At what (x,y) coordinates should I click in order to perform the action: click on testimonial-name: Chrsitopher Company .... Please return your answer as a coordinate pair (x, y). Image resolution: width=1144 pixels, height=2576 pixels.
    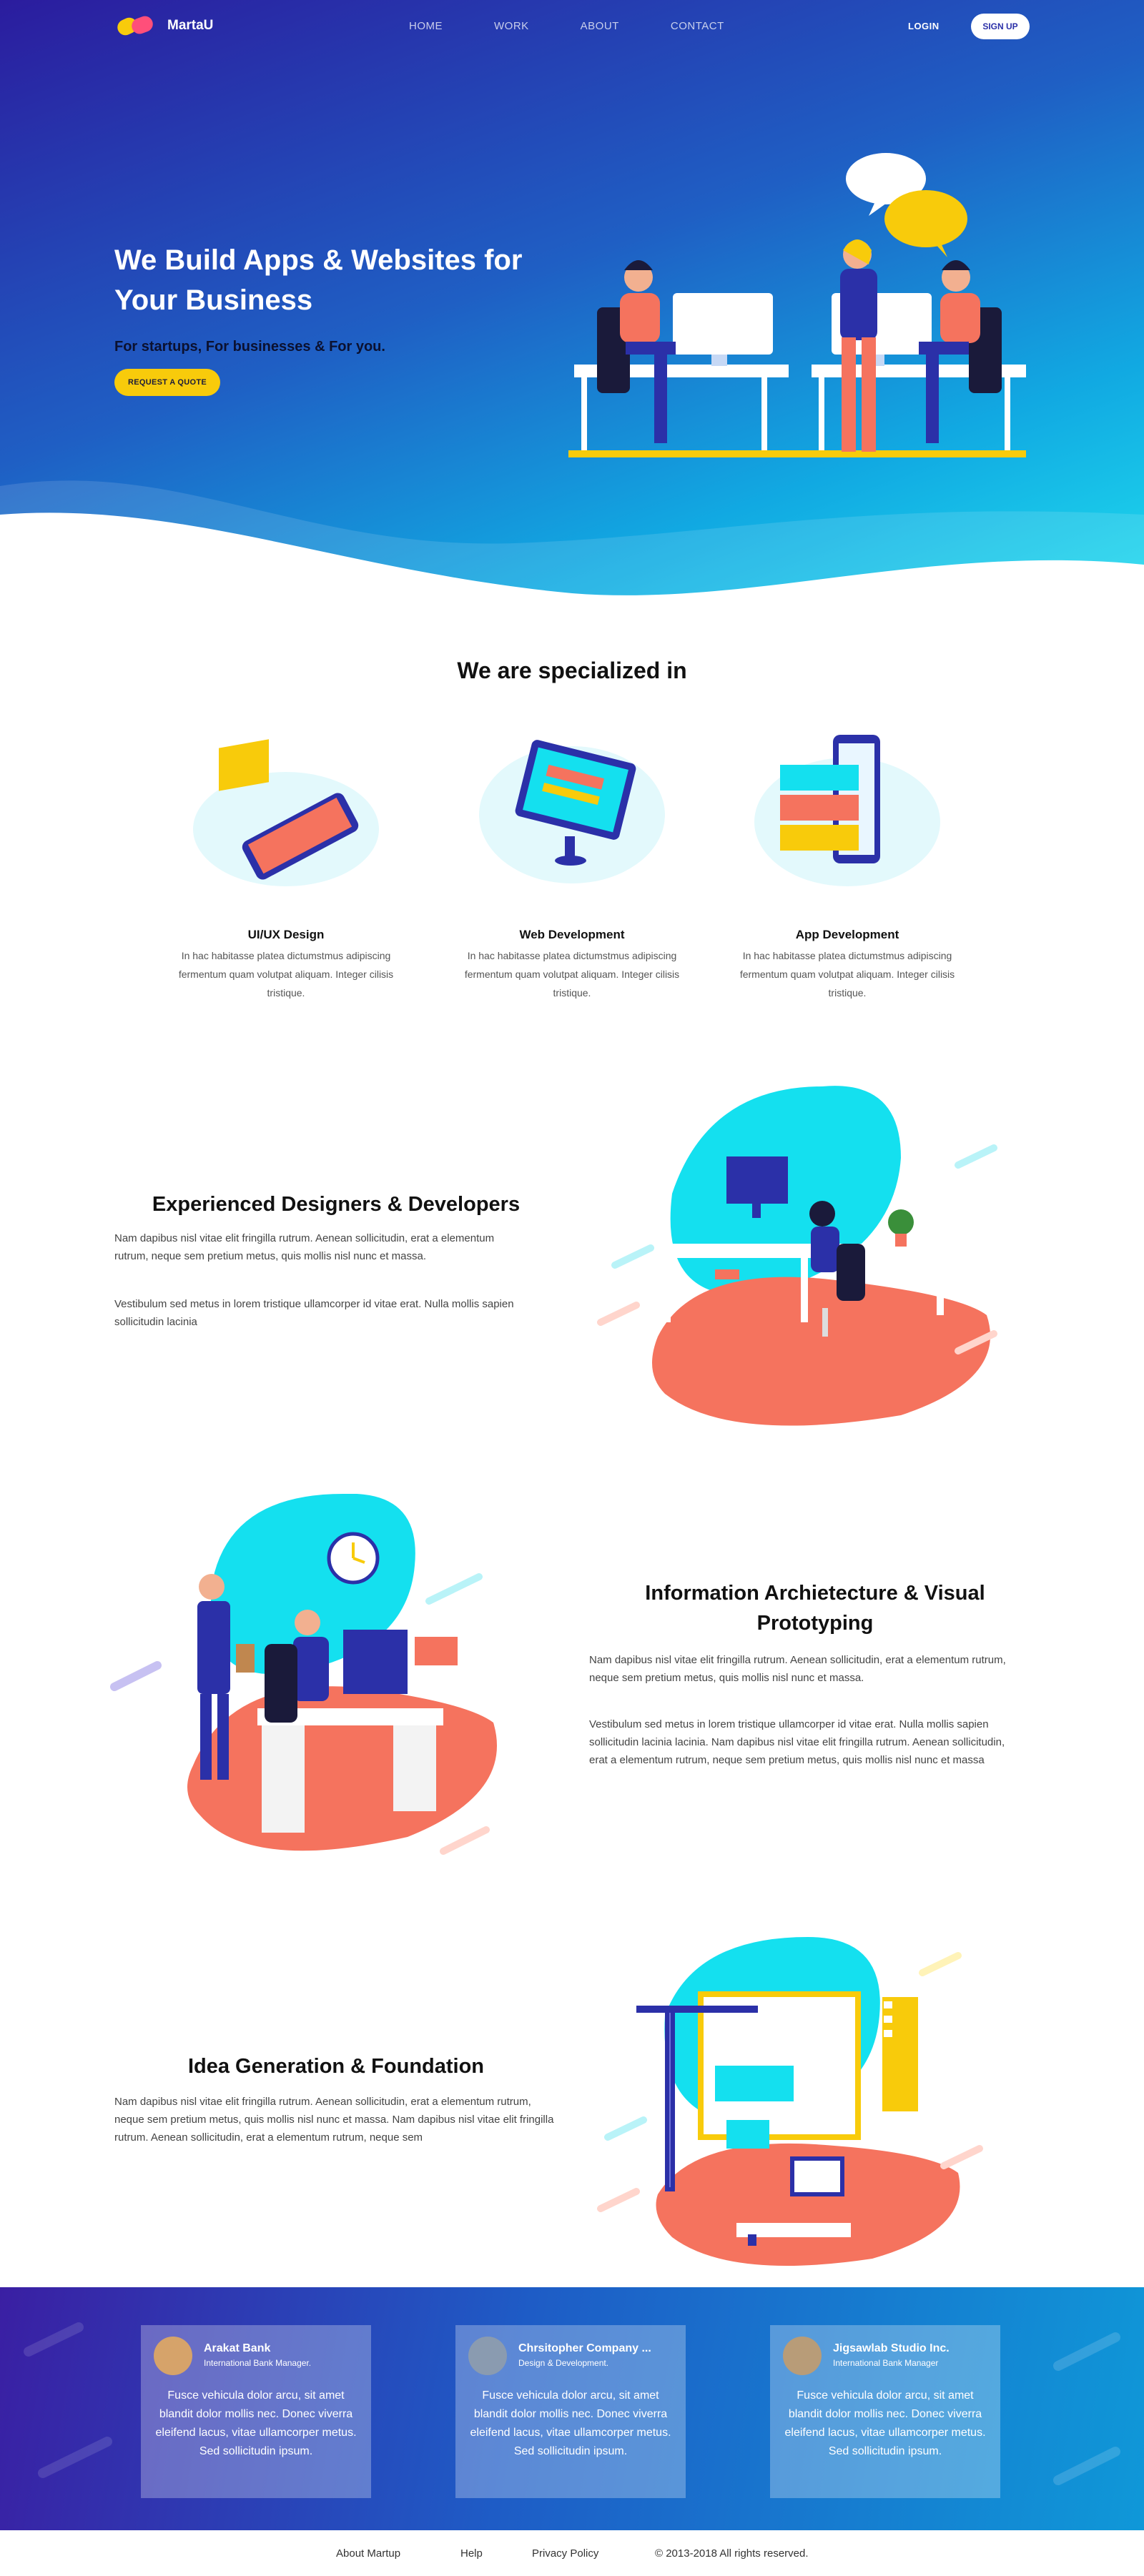
    Looking at the image, I should click on (584, 2348).